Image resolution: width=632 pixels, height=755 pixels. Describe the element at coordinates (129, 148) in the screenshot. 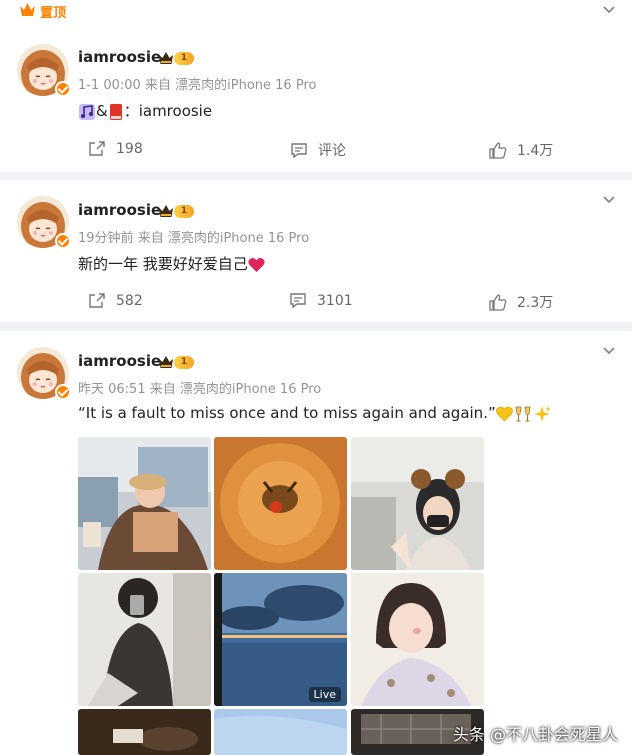

I see `share-count: 198` at that location.